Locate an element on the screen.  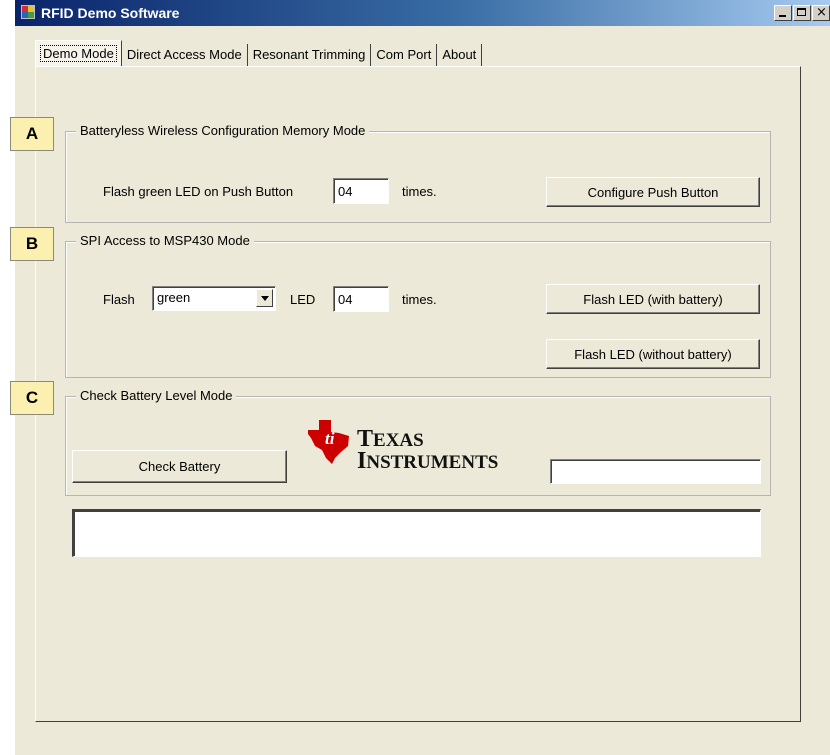
close-icon: × is located at coordinates (821, 12).